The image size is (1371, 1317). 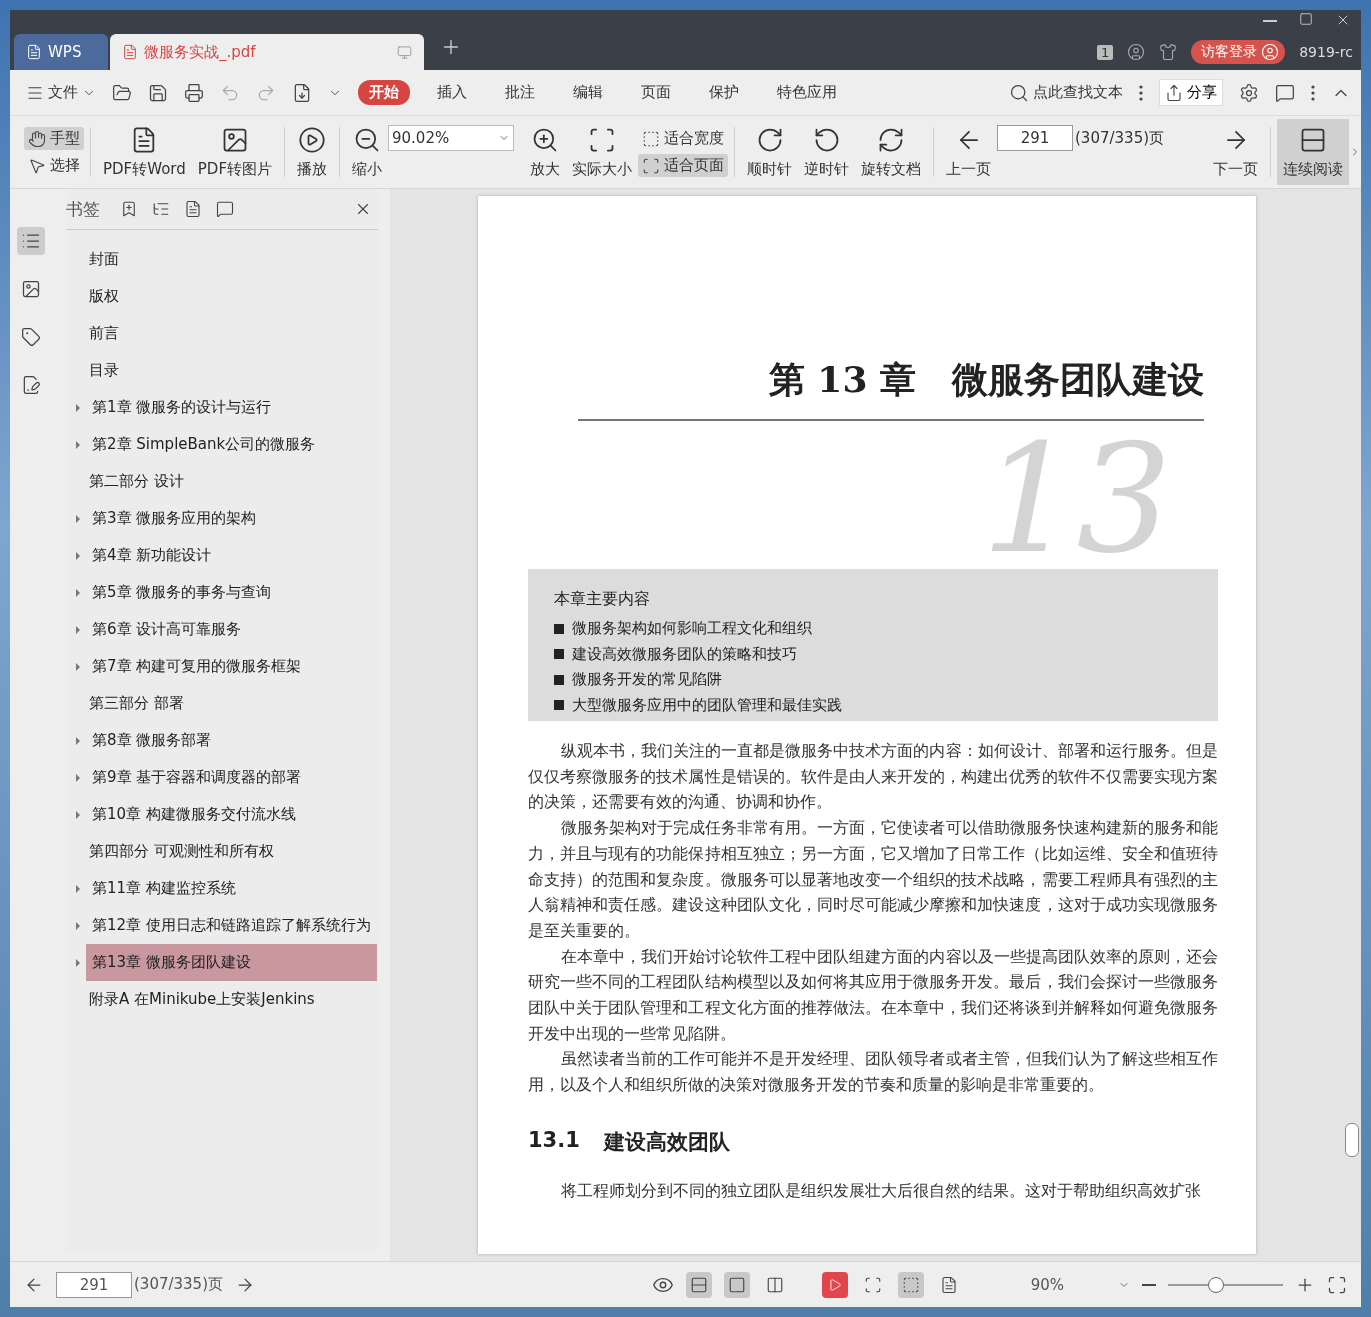 What do you see at coordinates (404, 52) in the screenshot?
I see `monitor-icon` at bounding box center [404, 52].